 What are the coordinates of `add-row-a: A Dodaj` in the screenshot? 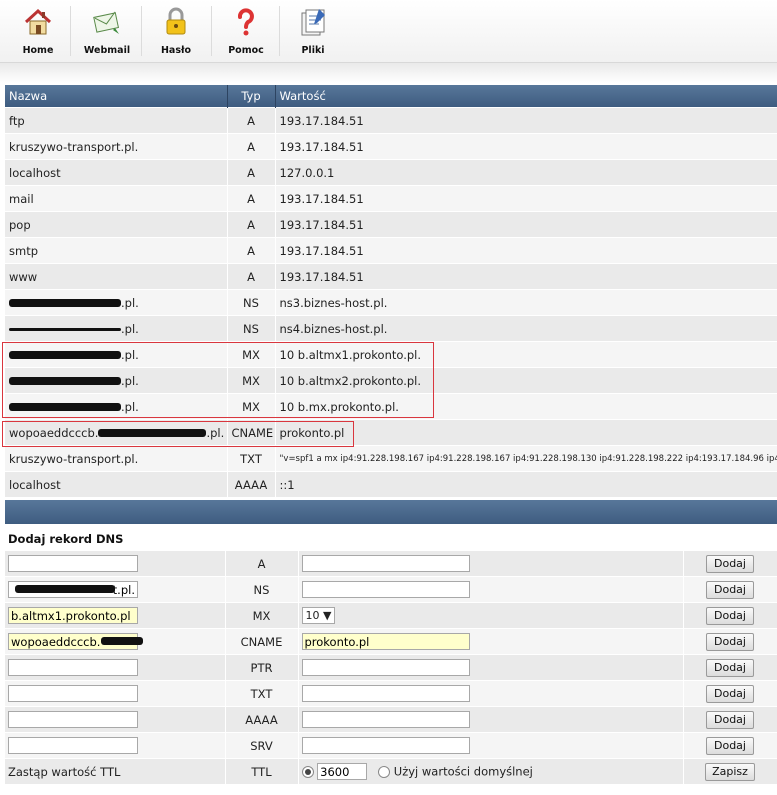 It's located at (391, 563).